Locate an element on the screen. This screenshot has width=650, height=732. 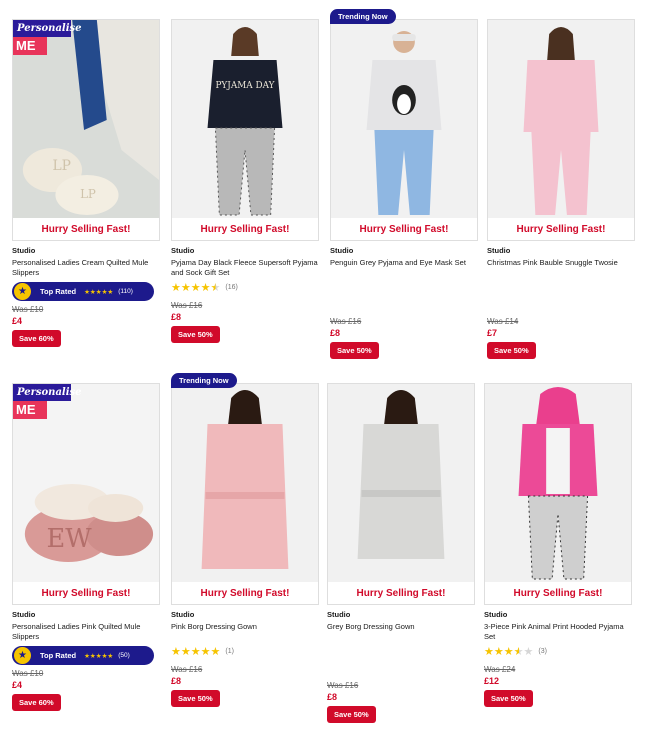
review-count: (1) is located at coordinates (229, 651).